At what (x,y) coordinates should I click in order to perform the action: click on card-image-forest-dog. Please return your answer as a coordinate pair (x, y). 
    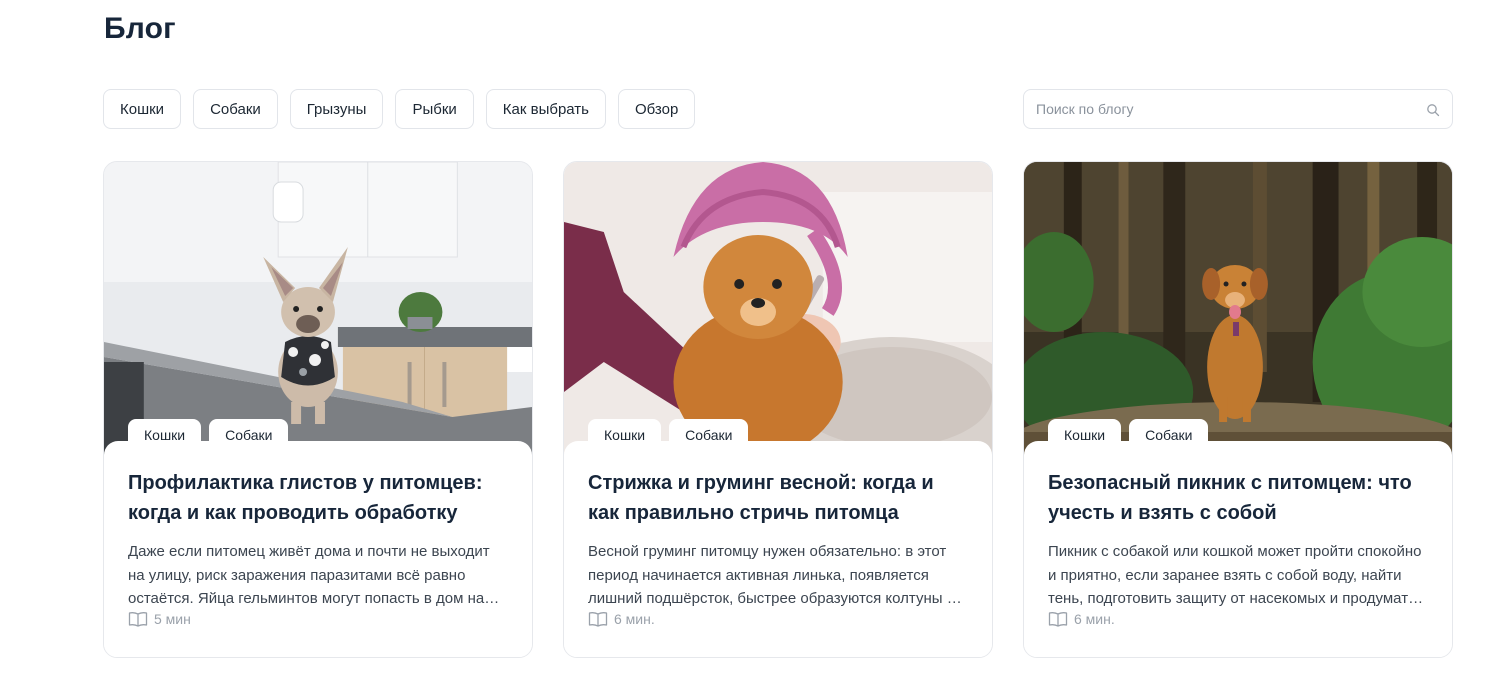
    Looking at the image, I should click on (1238, 312).